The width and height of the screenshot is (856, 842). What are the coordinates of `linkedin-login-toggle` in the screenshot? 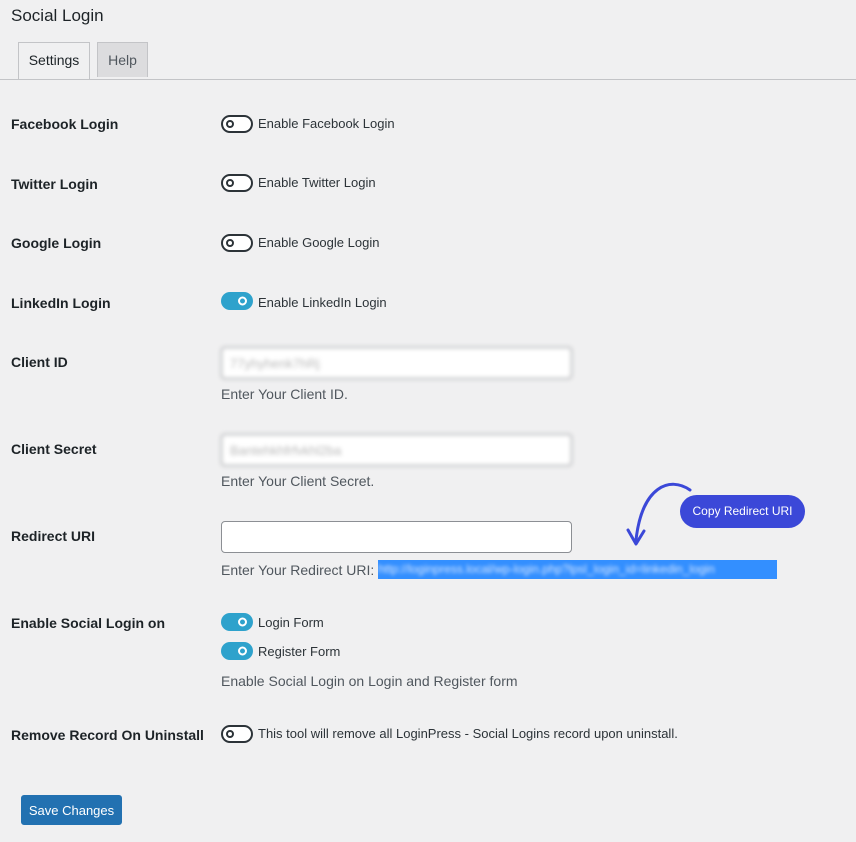 It's located at (237, 301).